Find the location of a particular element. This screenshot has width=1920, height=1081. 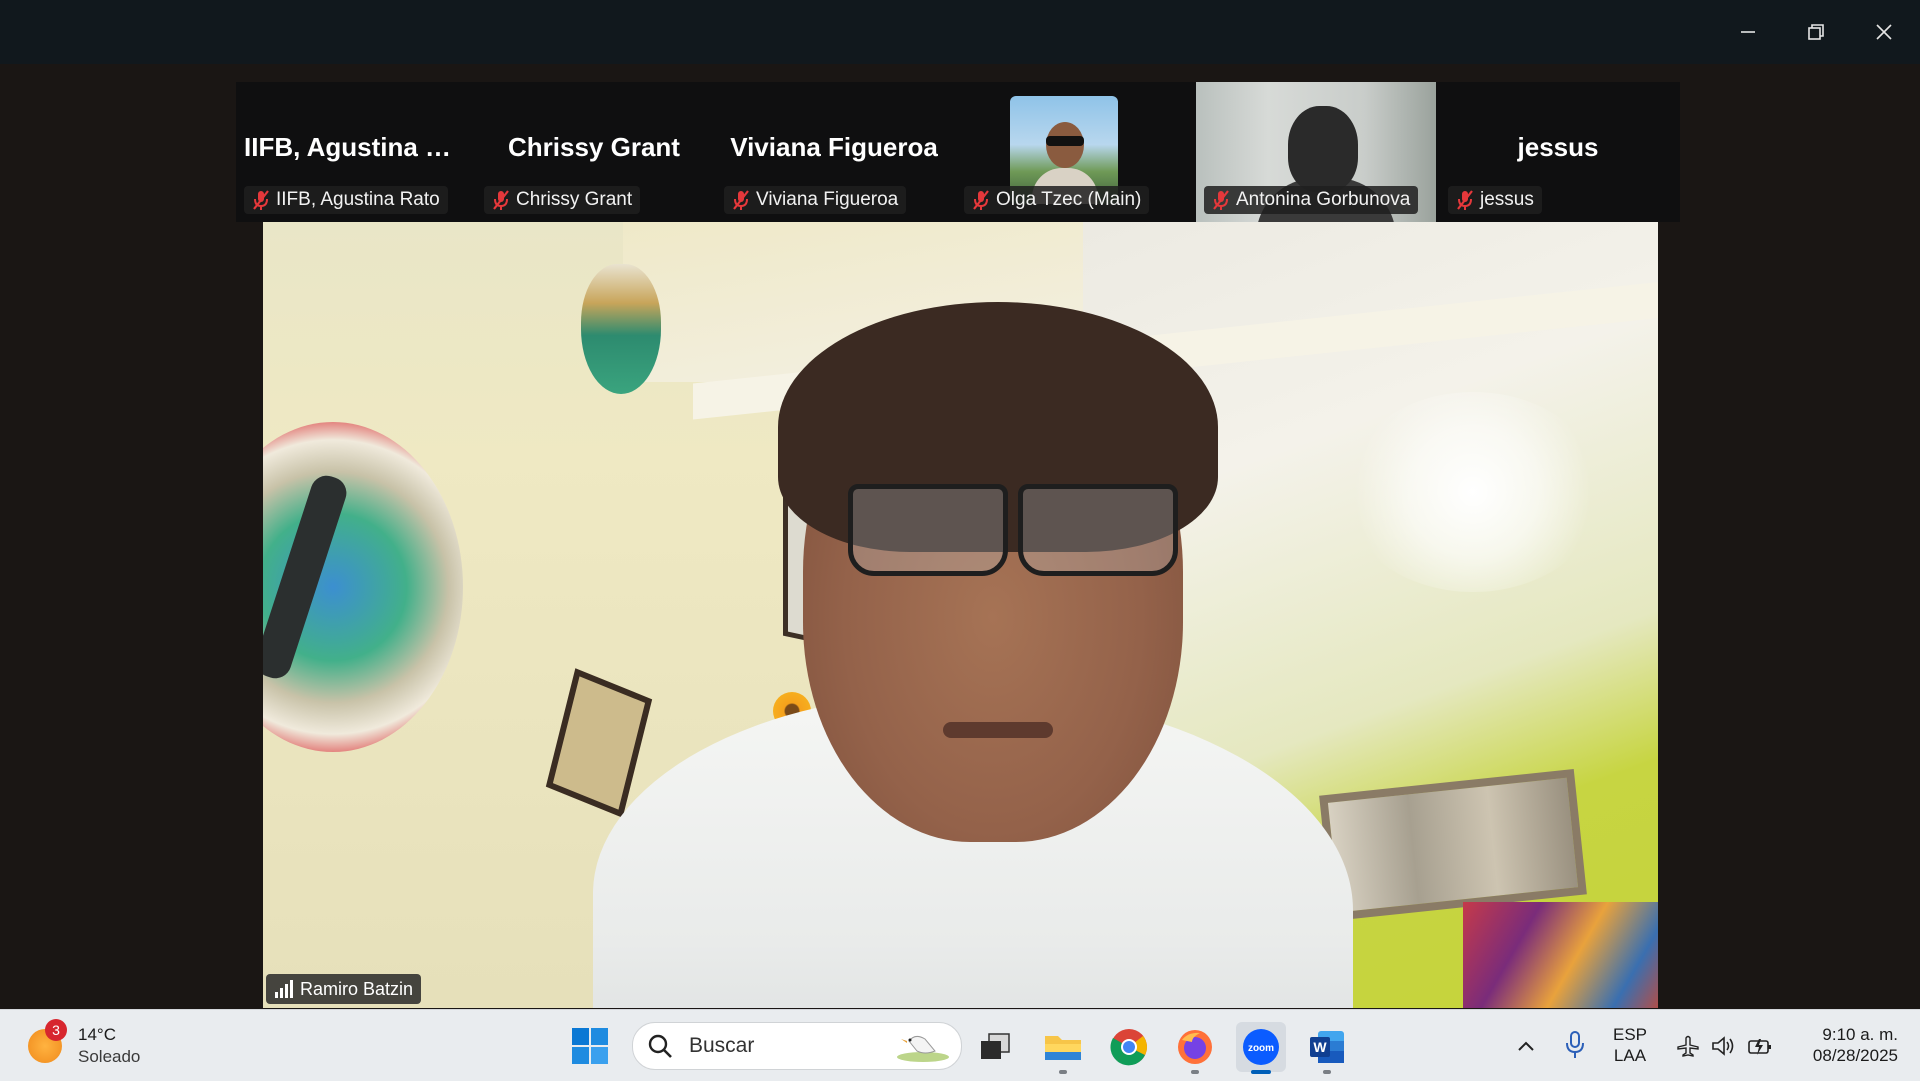

chrome-button is located at coordinates (1129, 1047).